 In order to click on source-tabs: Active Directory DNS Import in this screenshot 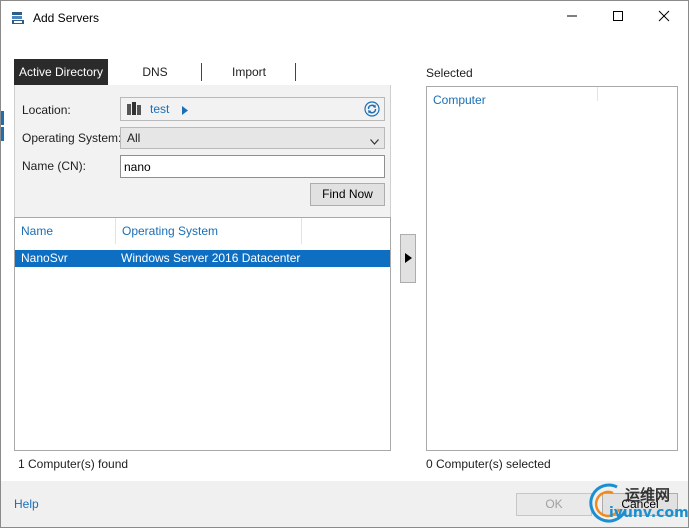, I will do `click(202, 72)`.